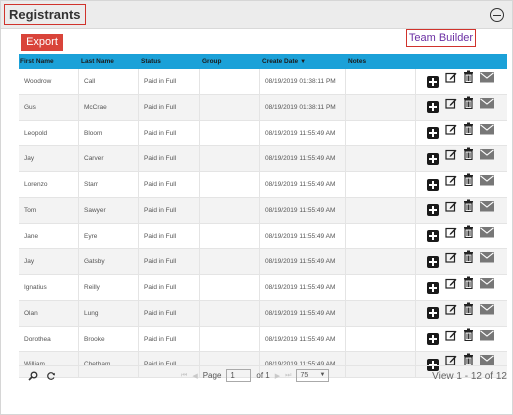 The height and width of the screenshot is (415, 513). I want to click on page-number-input: 1, so click(239, 375).